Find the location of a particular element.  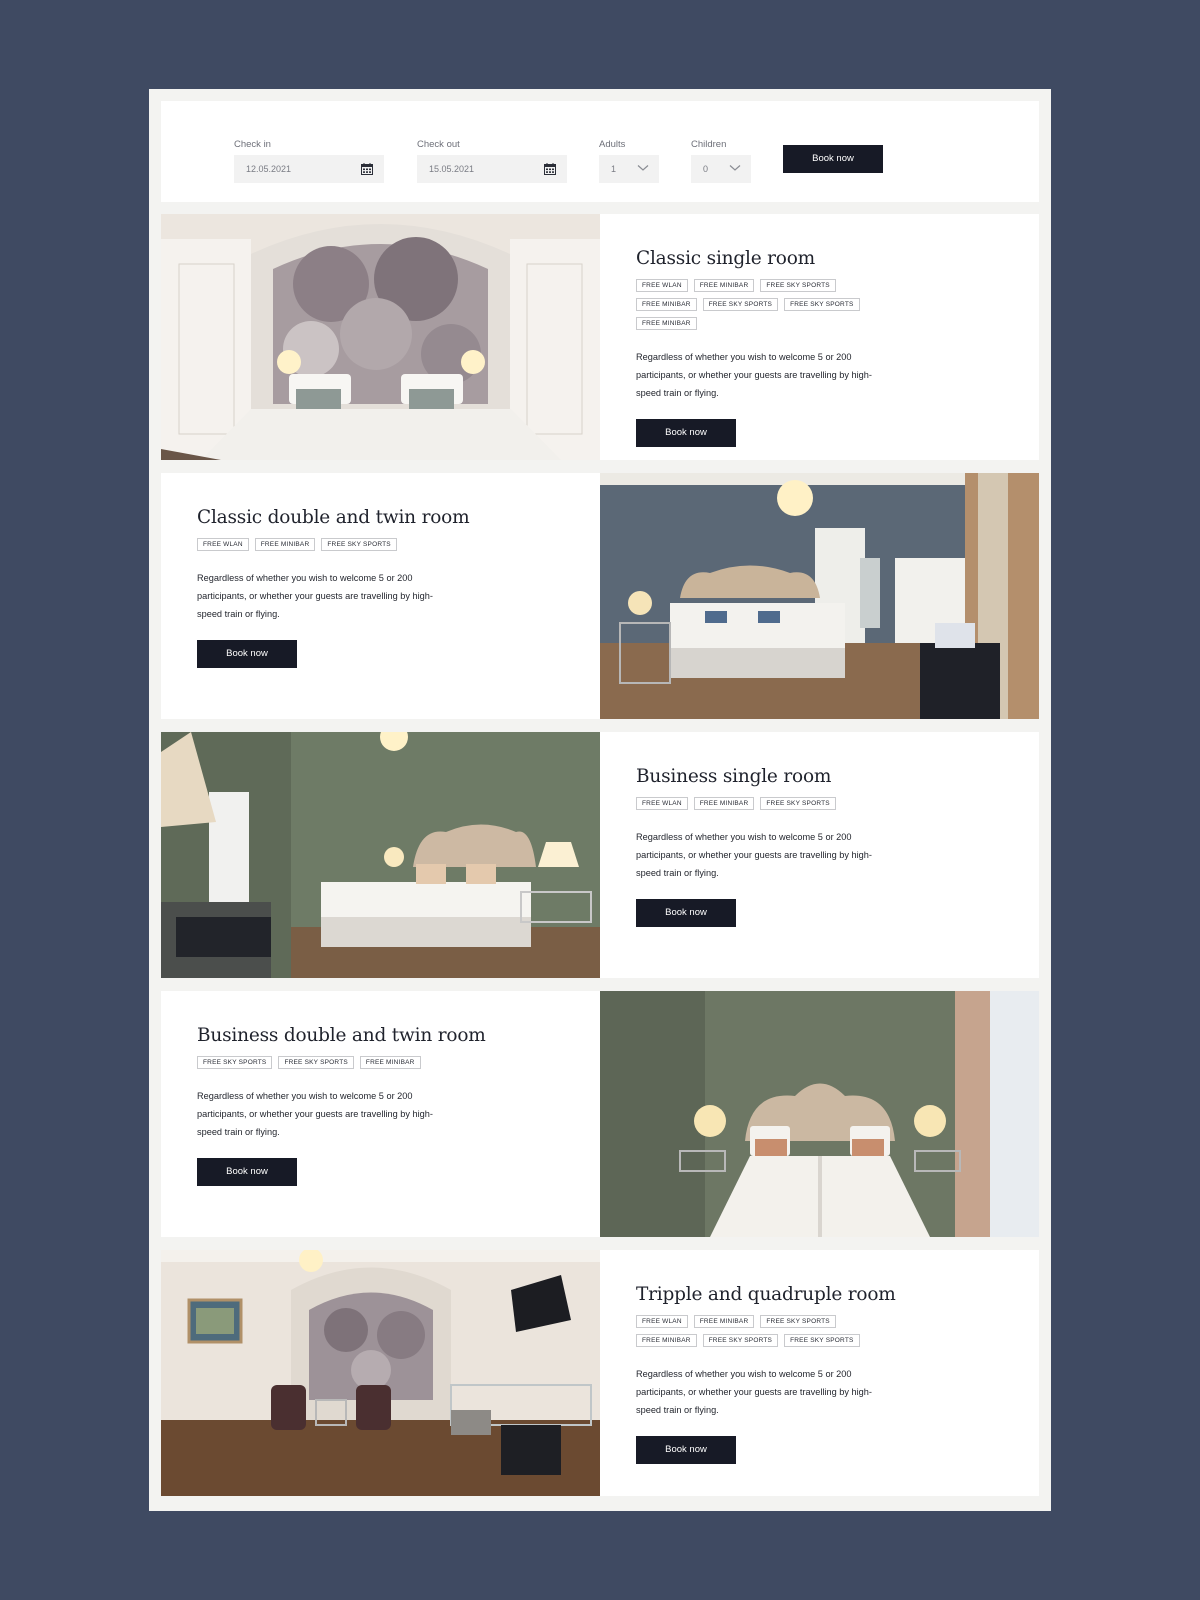

adults-value: 1 is located at coordinates (614, 169).